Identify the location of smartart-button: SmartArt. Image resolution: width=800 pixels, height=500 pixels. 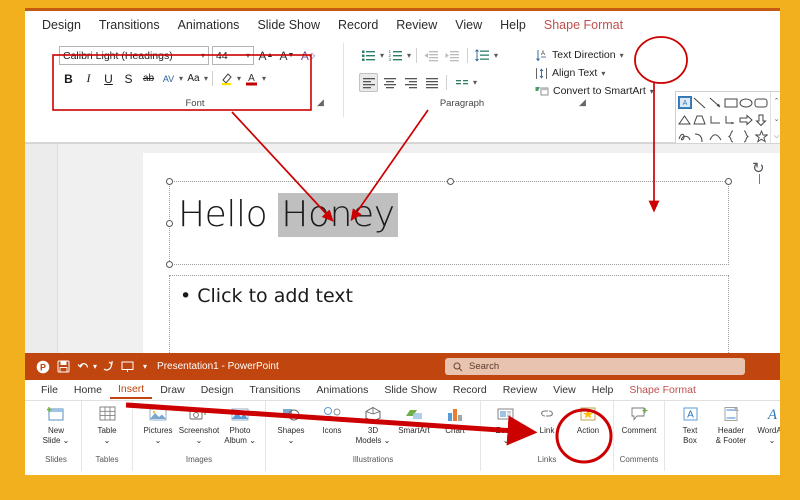
(414, 418).